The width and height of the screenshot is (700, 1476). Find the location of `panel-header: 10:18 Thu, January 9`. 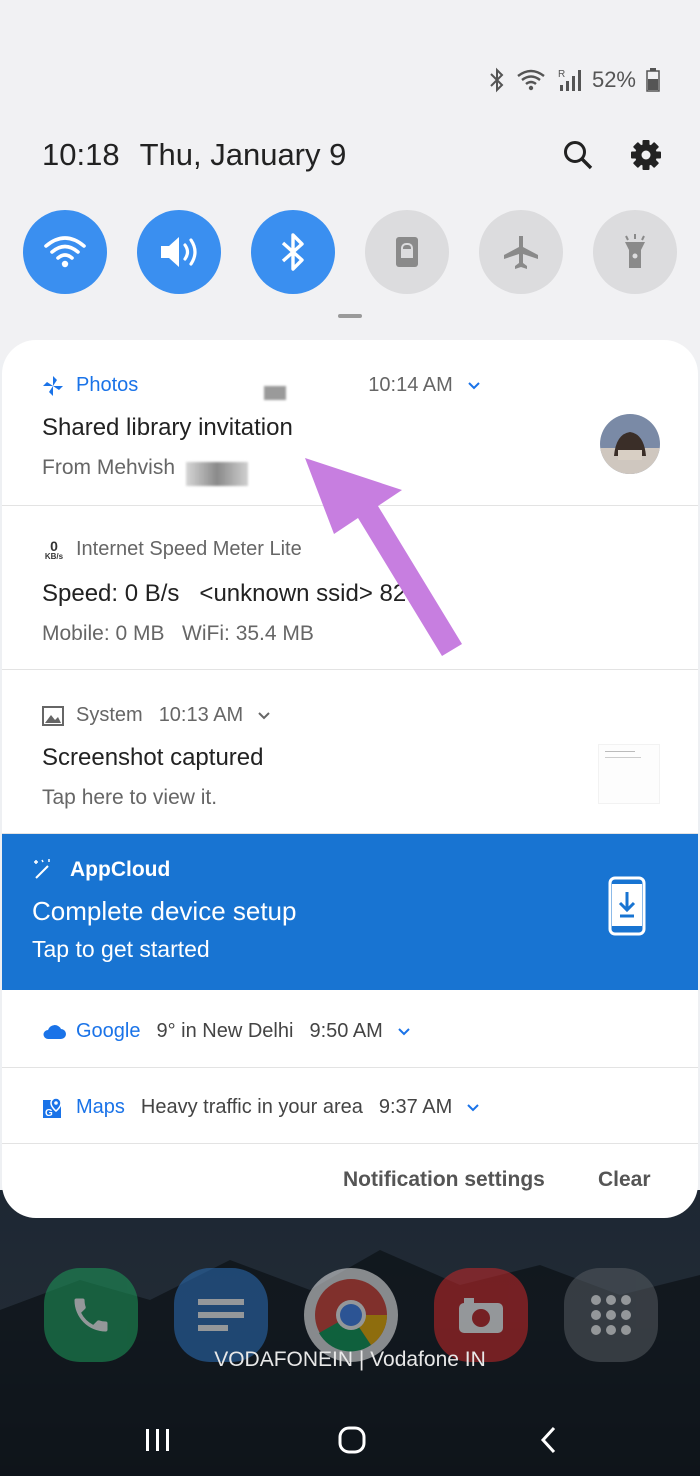

panel-header: 10:18 Thu, January 9 is located at coordinates (352, 155).